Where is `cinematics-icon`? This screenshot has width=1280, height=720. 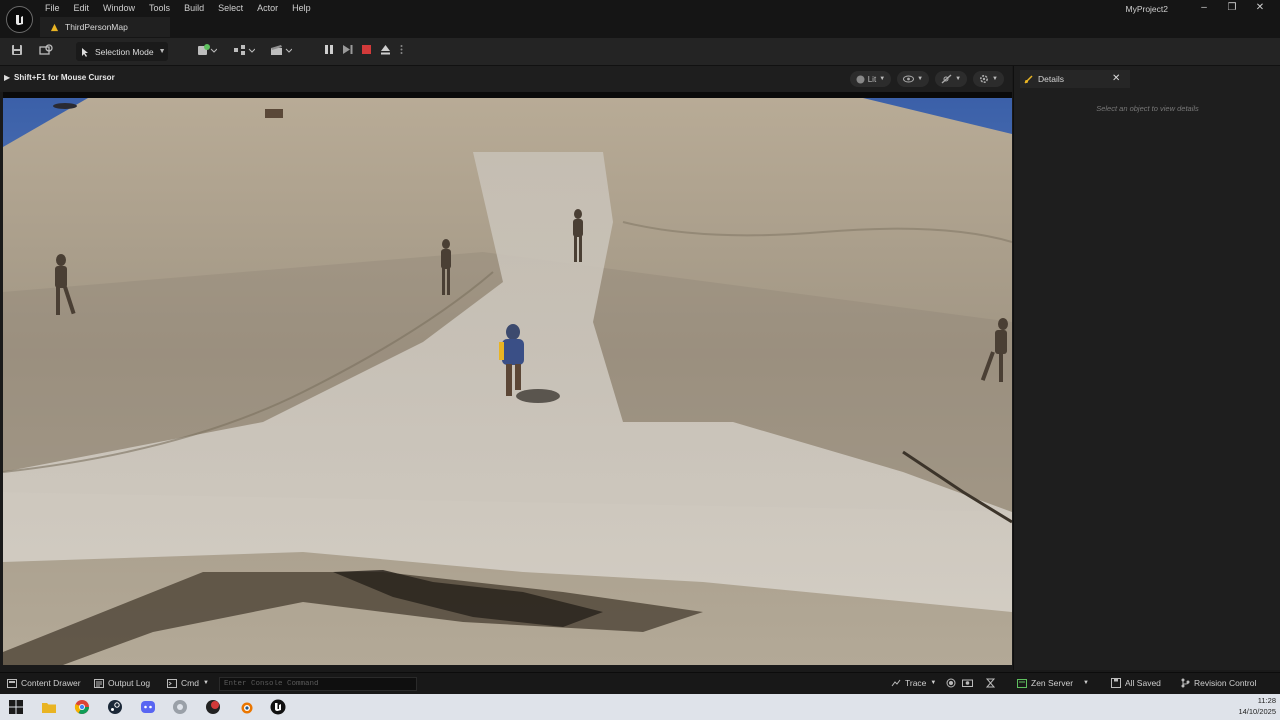 cinematics-icon is located at coordinates (281, 51).